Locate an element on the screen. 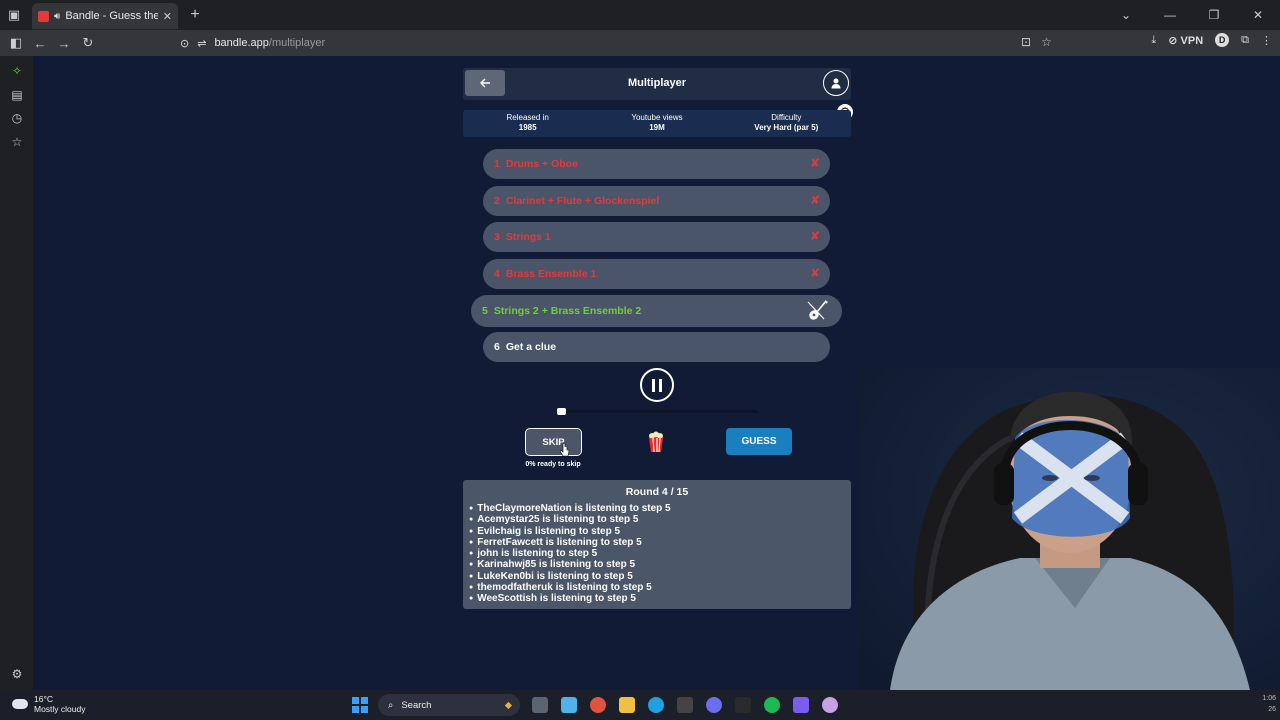  windows-start-icon is located at coordinates (360, 705).